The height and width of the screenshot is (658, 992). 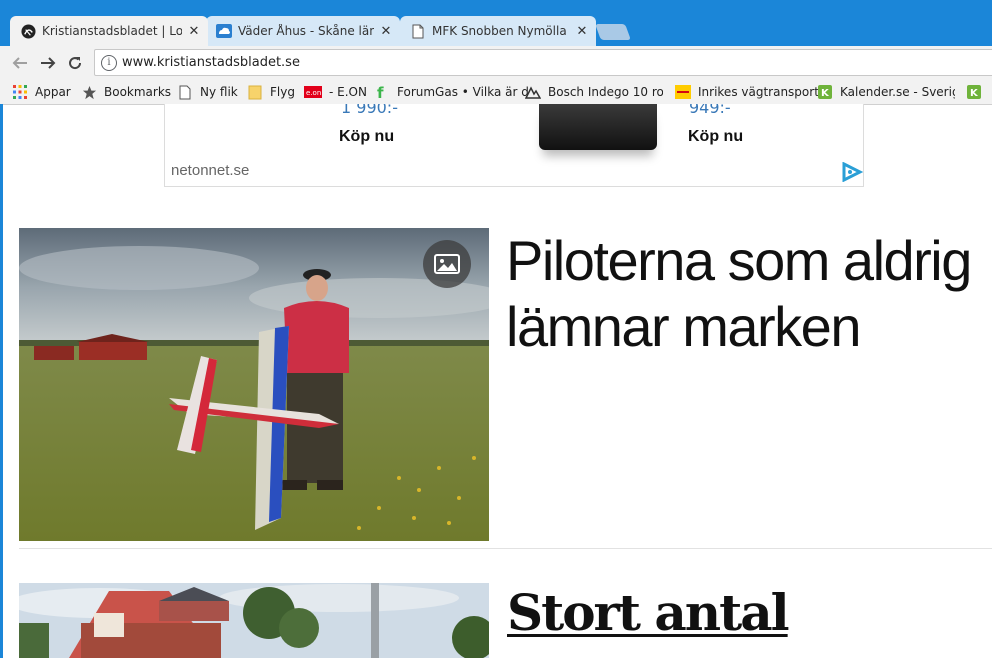 What do you see at coordinates (210, 170) in the screenshot?
I see `ad-brand: netonnet.se` at bounding box center [210, 170].